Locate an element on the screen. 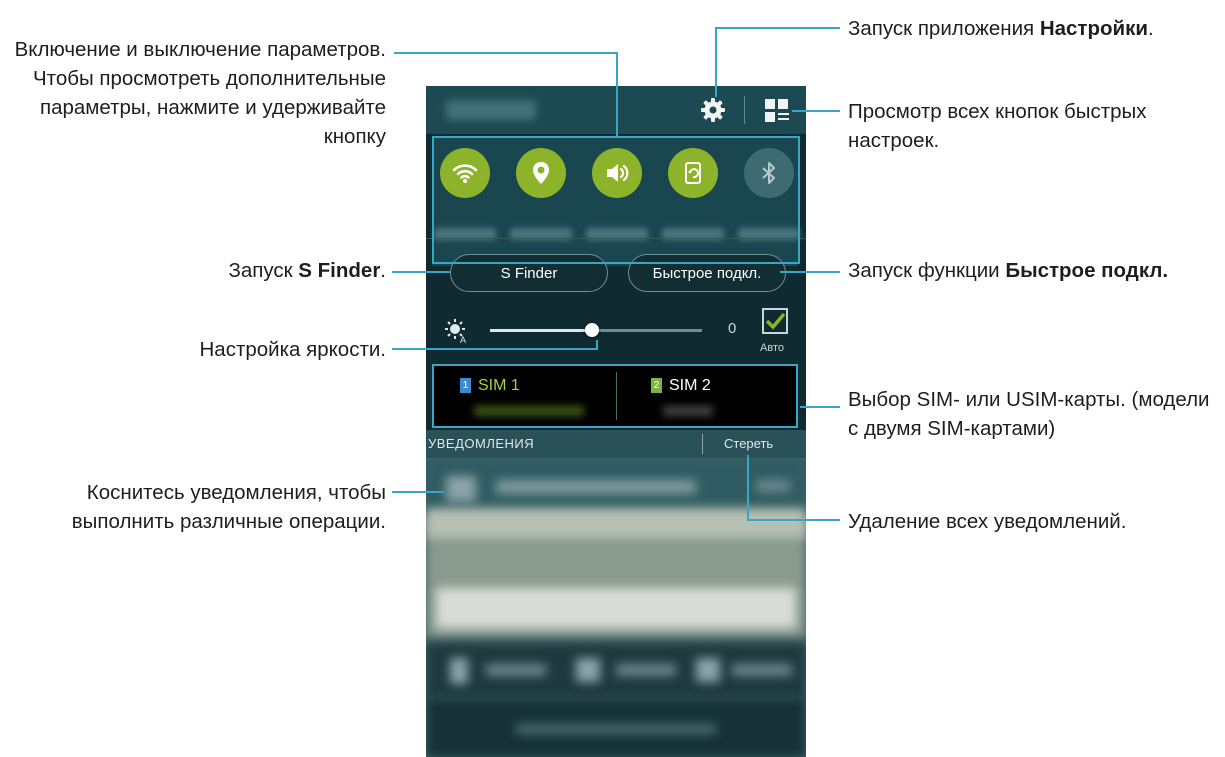 The image size is (1225, 757). auto-brightness-checkbox is located at coordinates (775, 321).